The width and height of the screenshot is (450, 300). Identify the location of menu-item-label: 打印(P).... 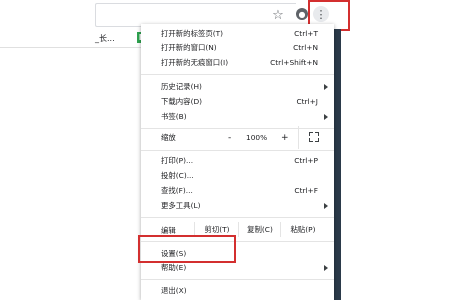
(177, 160).